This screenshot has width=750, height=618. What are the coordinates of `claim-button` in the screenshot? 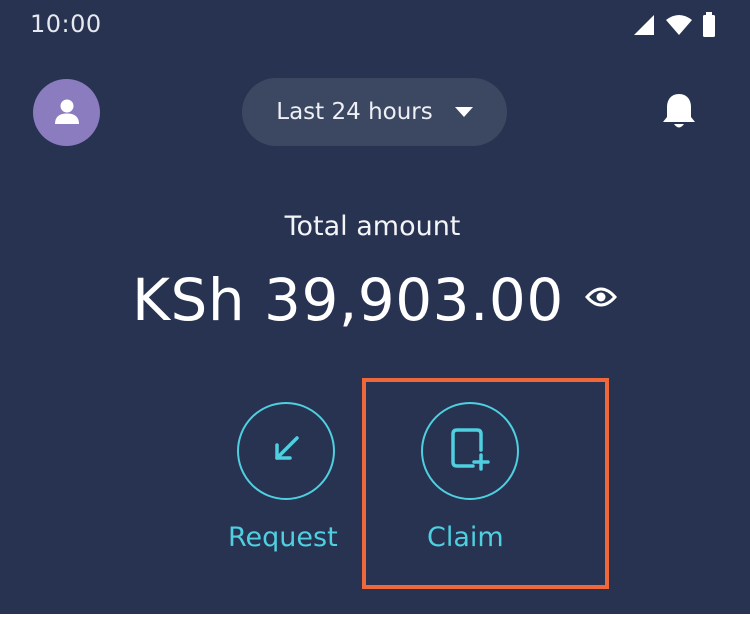 It's located at (470, 451).